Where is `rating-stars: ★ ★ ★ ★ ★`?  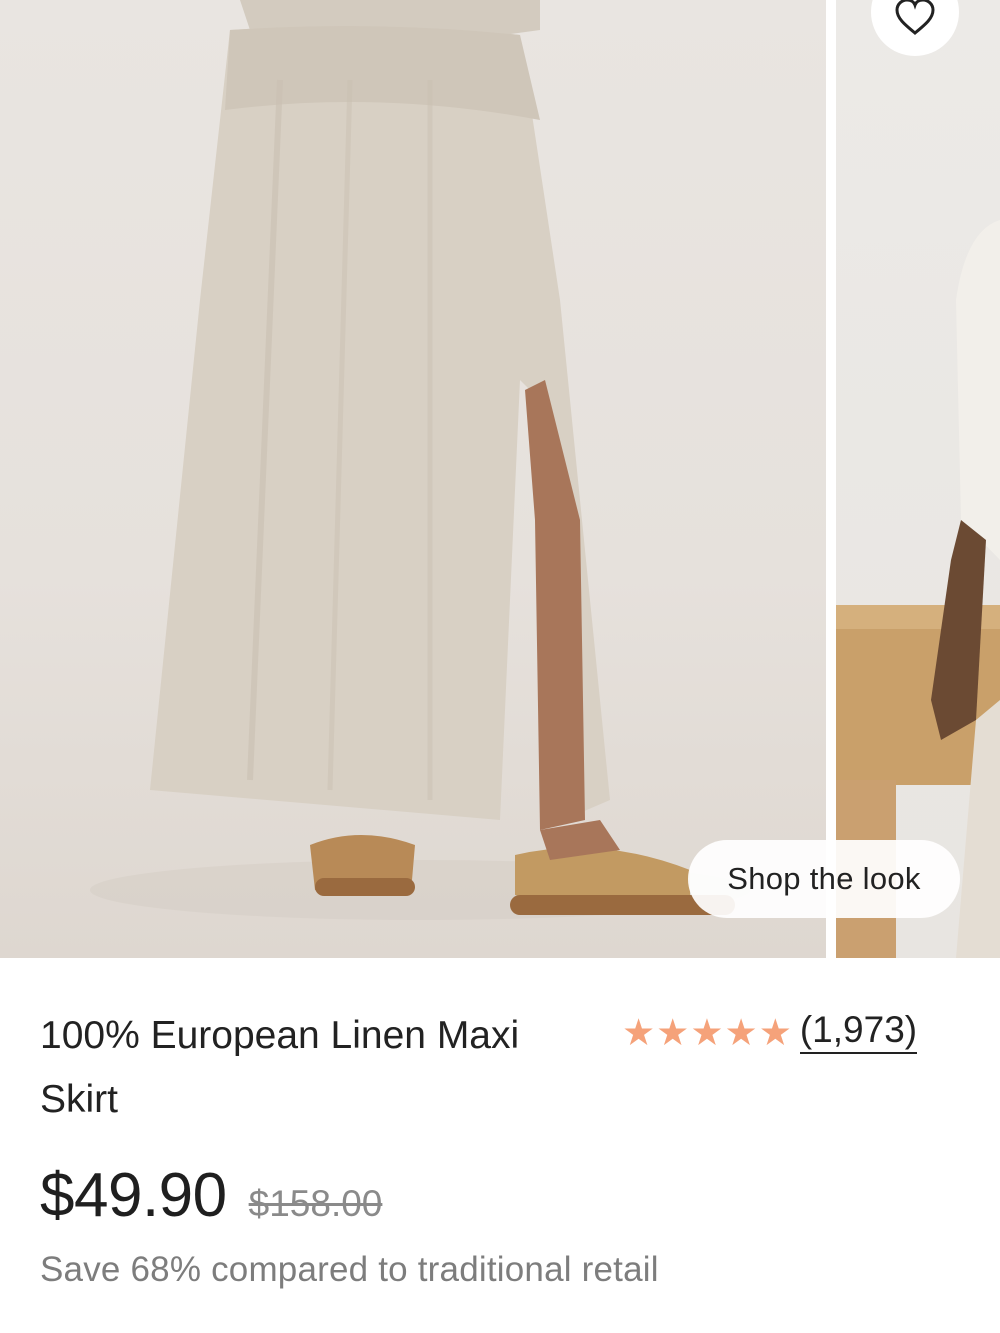
rating-stars: ★ ★ ★ ★ ★ is located at coordinates (707, 1032).